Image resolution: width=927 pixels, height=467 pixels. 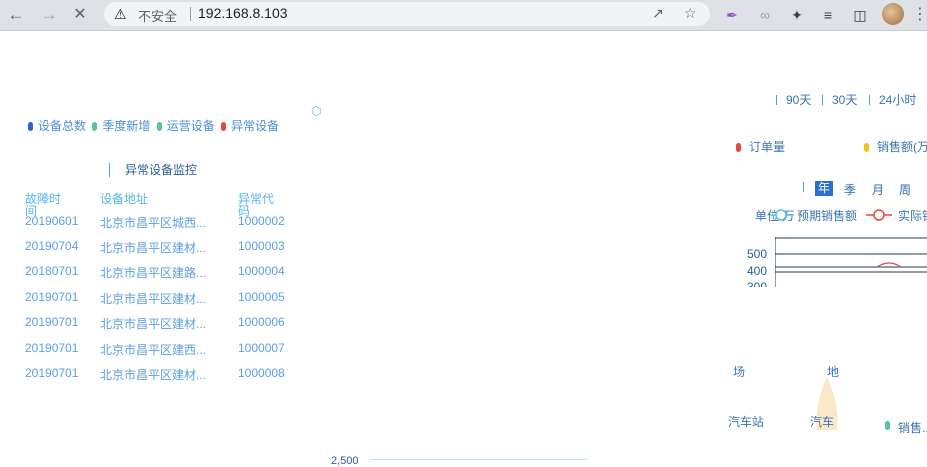 I want to click on table-row: 20190701 北京市昌平区建材... 1000008, so click(x=160, y=378).